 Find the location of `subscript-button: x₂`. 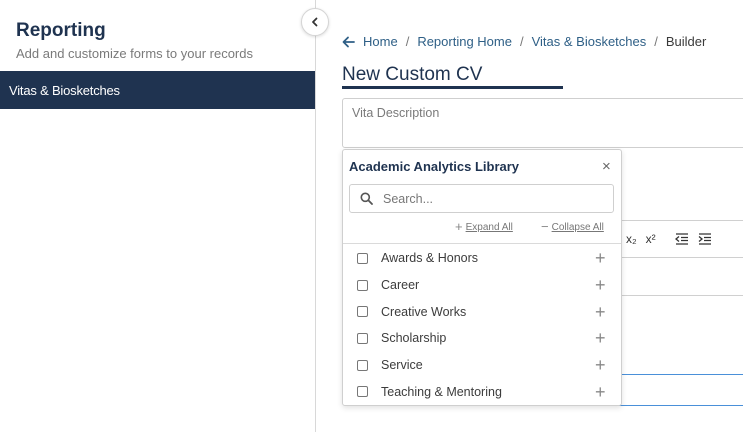

subscript-button: x₂ is located at coordinates (631, 239).